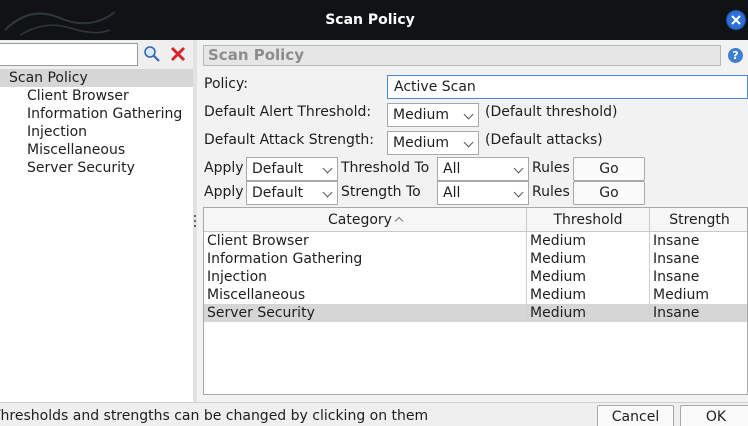 Image resolution: width=748 pixels, height=426 pixels. Describe the element at coordinates (370, 20) in the screenshot. I see `window-title: Scan Policy` at that location.